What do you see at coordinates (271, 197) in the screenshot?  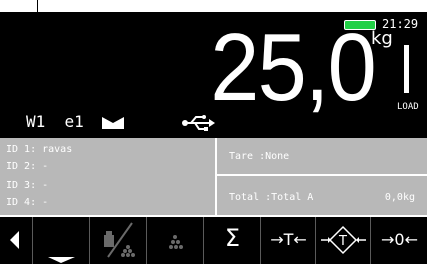 I see `total-label: Total :Total A` at bounding box center [271, 197].